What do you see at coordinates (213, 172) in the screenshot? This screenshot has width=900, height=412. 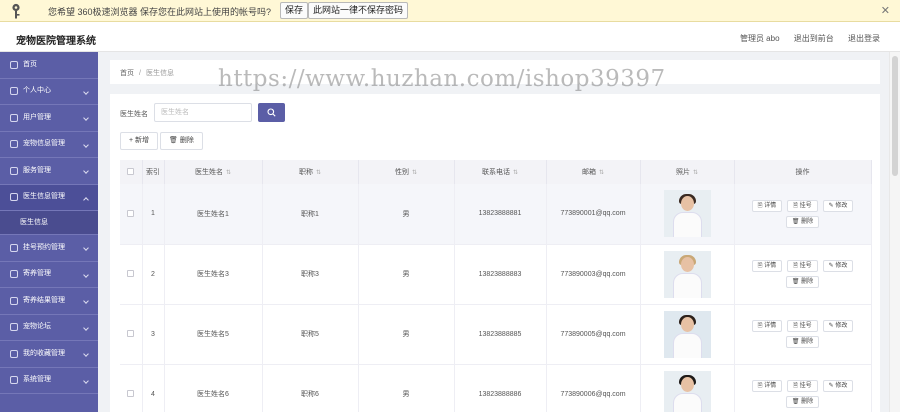 I see `column-header-name: 医生姓名 ⇅` at bounding box center [213, 172].